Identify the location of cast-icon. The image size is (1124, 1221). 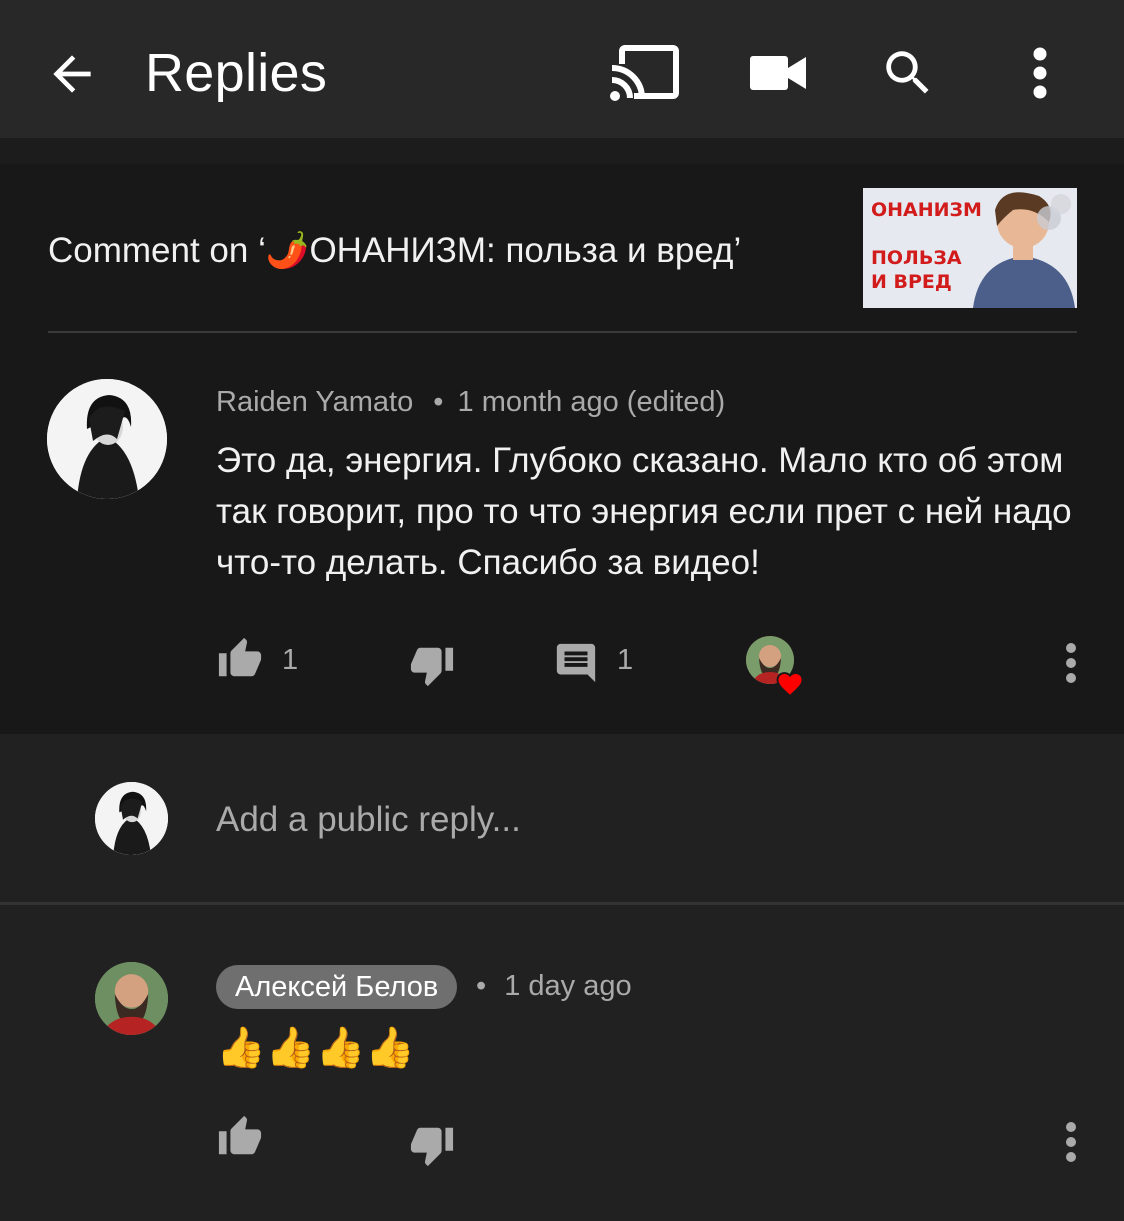
(644, 73).